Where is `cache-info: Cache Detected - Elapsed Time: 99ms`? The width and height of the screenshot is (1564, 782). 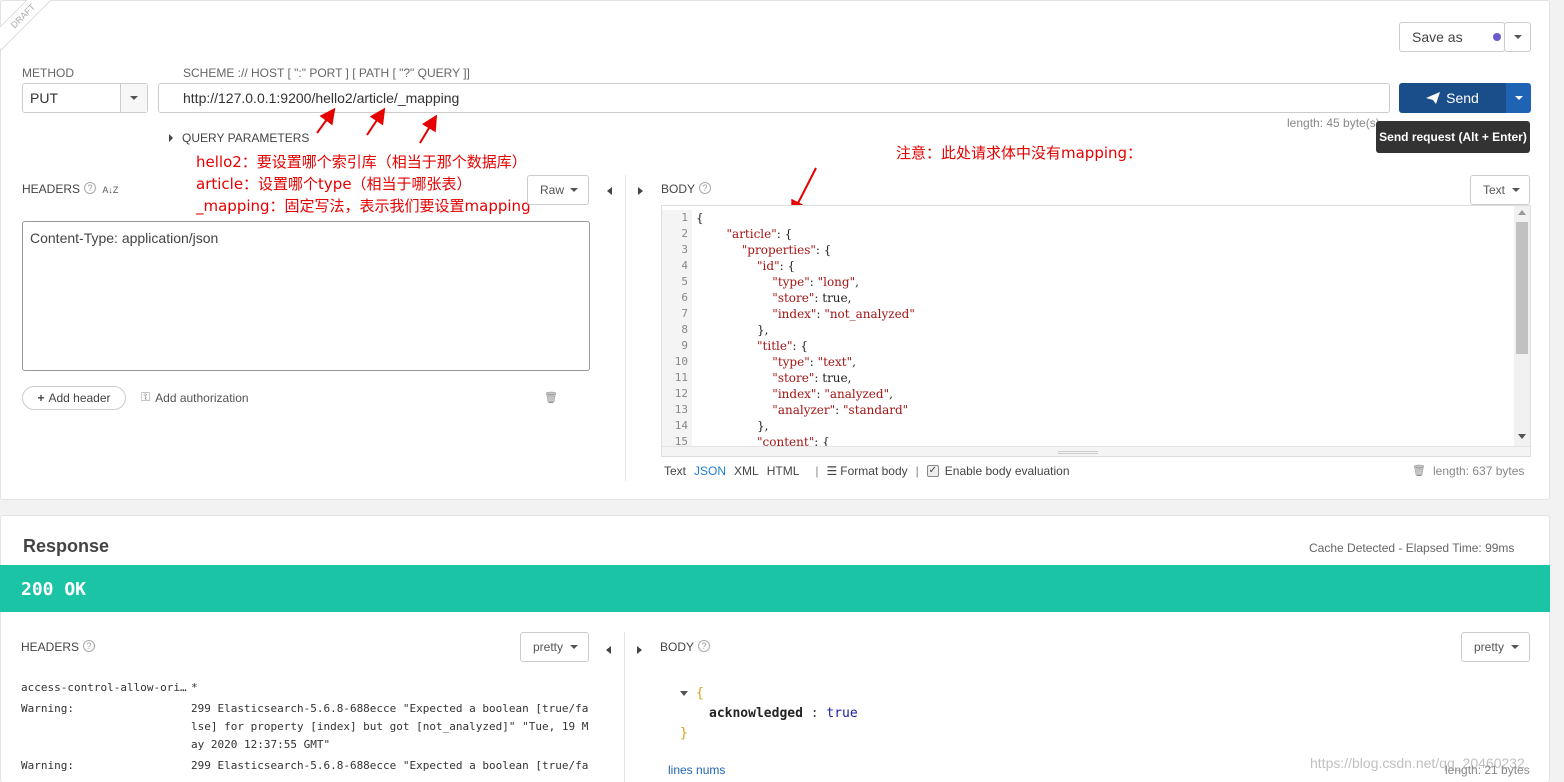
cache-info: Cache Detected - Elapsed Time: 99ms is located at coordinates (1412, 548).